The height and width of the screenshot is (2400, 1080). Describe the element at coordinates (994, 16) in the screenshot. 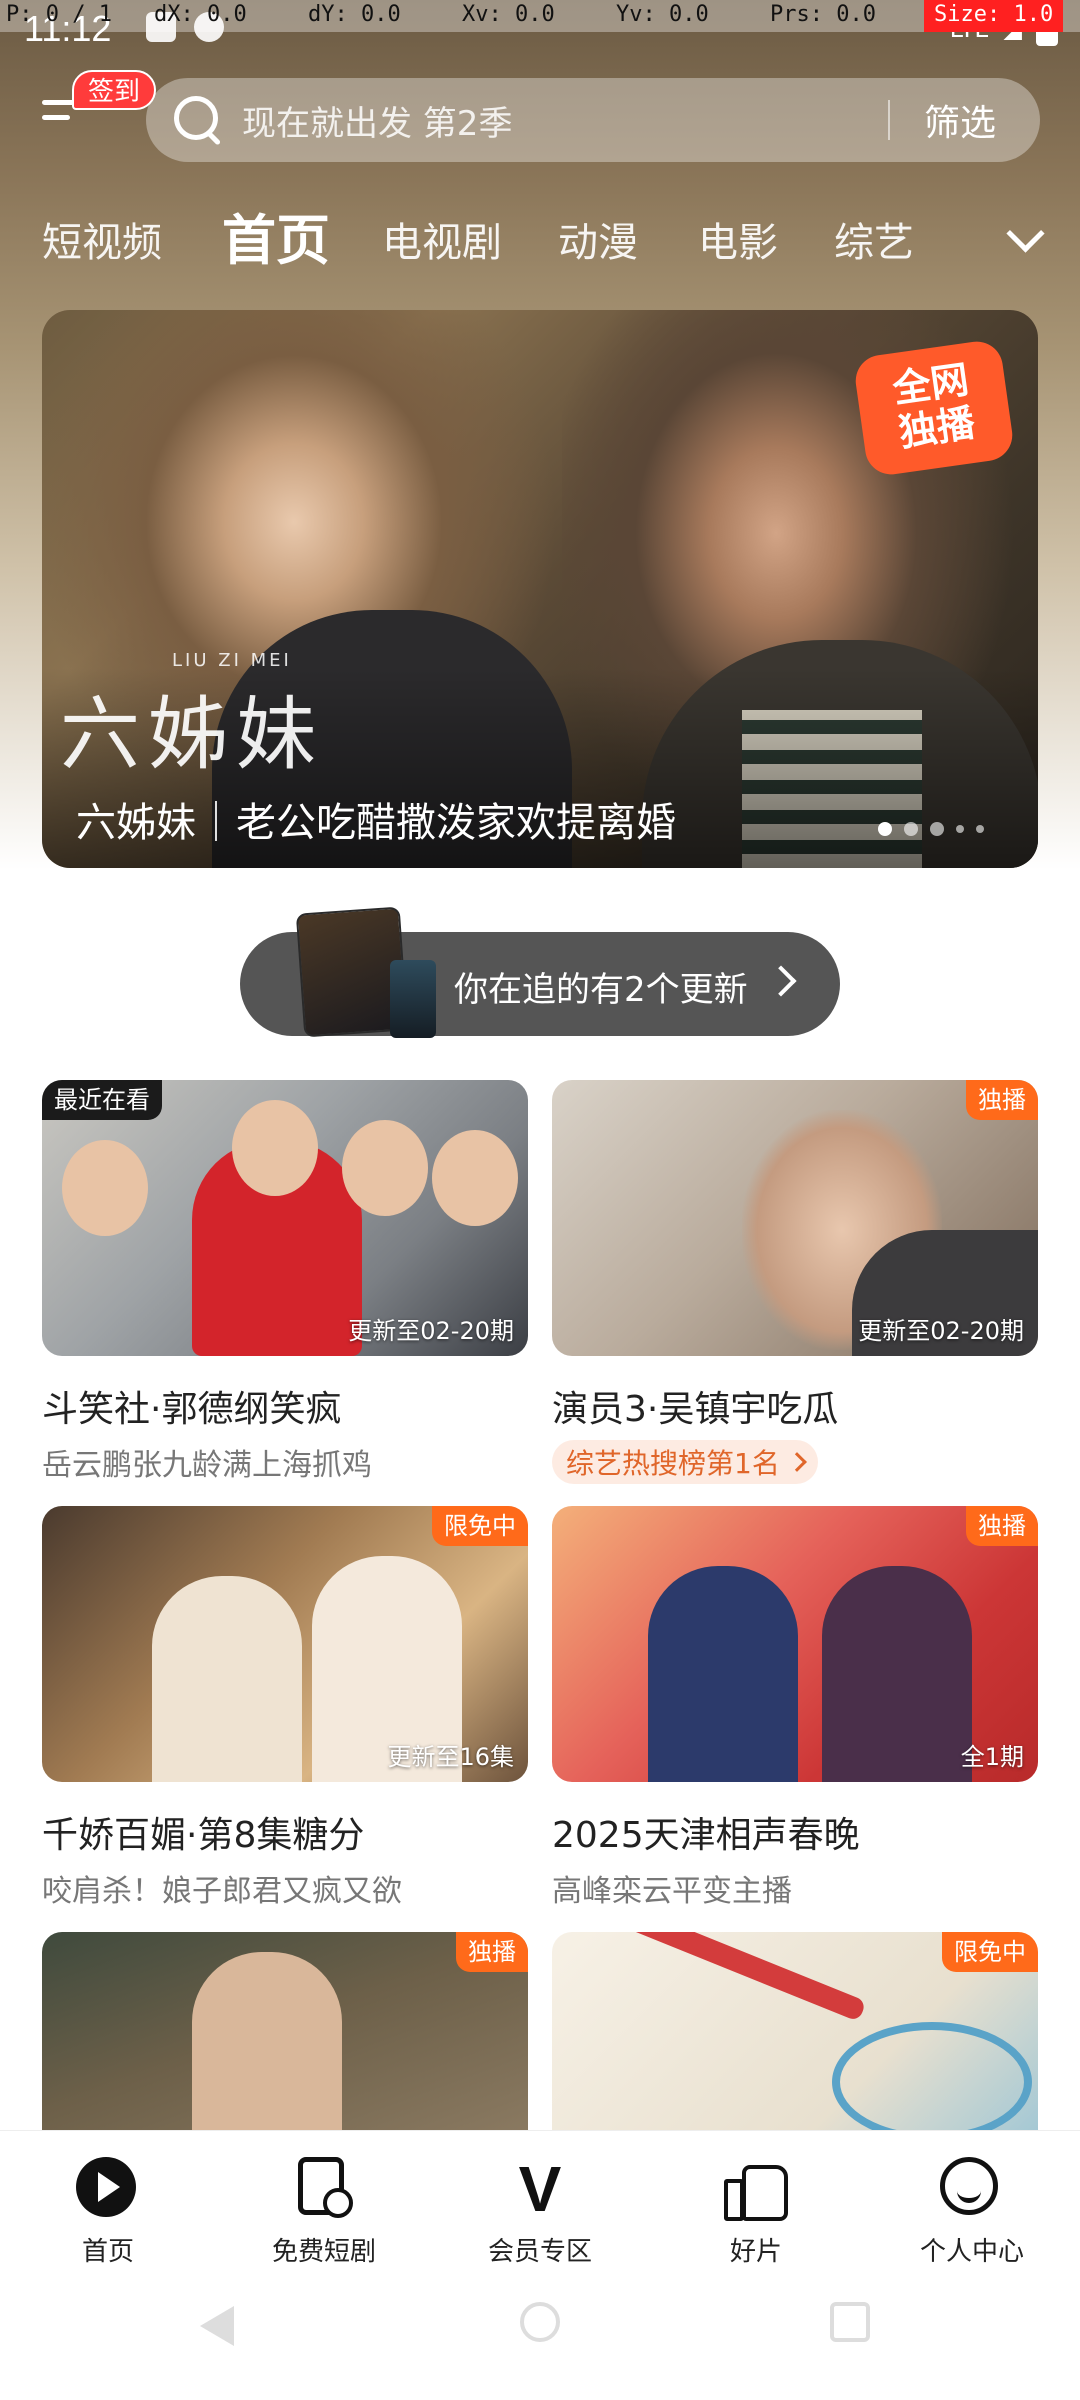

I see `debug-size: Size: 1.0` at that location.